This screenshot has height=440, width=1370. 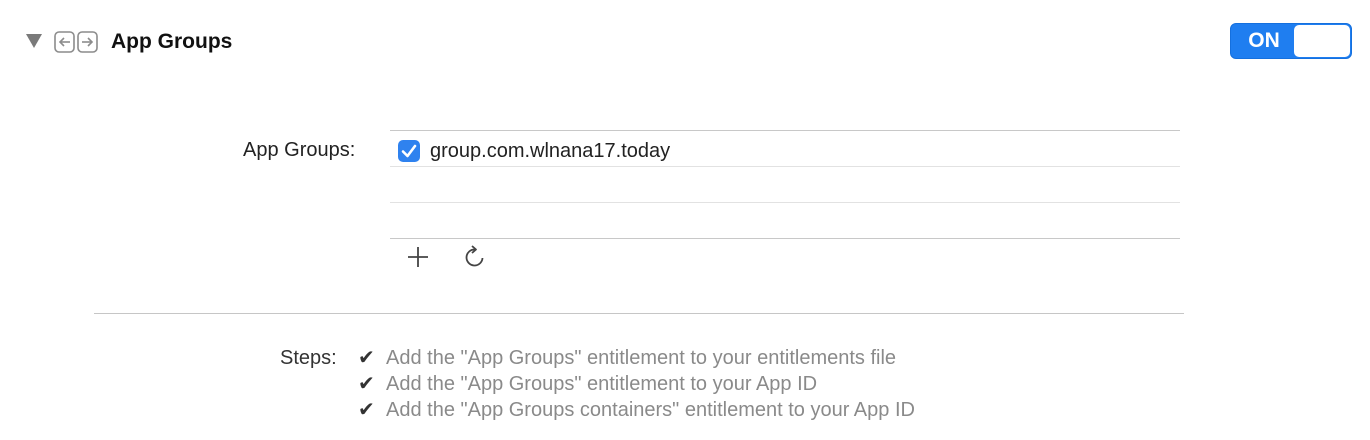 What do you see at coordinates (550, 151) in the screenshot?
I see `group-name: group.com.wlnana17.today` at bounding box center [550, 151].